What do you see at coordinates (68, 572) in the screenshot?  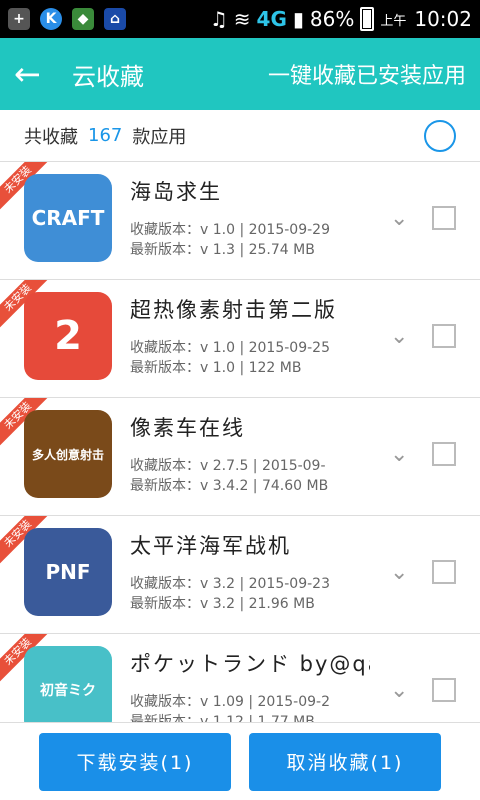 I see `app-icon: PNF` at bounding box center [68, 572].